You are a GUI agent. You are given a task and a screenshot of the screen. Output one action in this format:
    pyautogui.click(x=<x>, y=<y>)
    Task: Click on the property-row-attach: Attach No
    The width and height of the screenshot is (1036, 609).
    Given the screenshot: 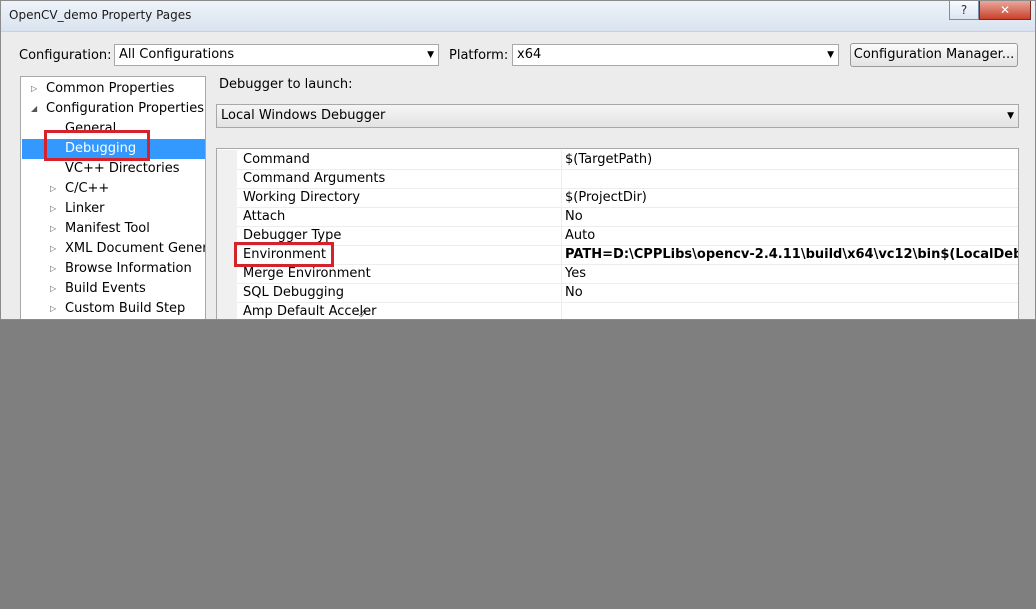 What is the action you would take?
    pyautogui.click(x=617, y=217)
    